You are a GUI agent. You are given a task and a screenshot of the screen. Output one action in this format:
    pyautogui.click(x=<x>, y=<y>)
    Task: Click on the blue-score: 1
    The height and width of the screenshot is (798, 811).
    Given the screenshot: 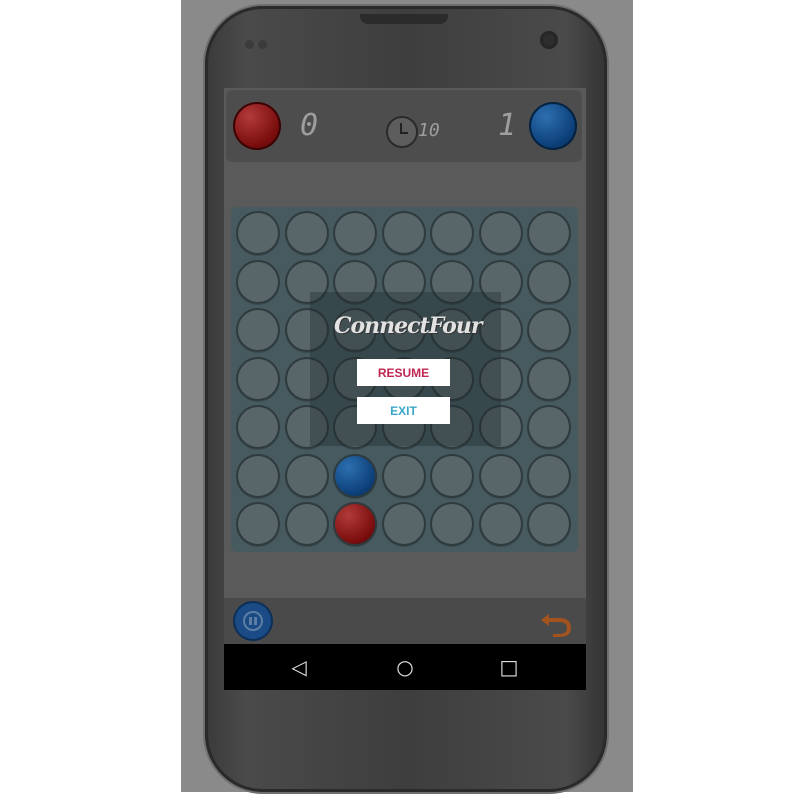 What is the action you would take?
    pyautogui.click(x=507, y=125)
    